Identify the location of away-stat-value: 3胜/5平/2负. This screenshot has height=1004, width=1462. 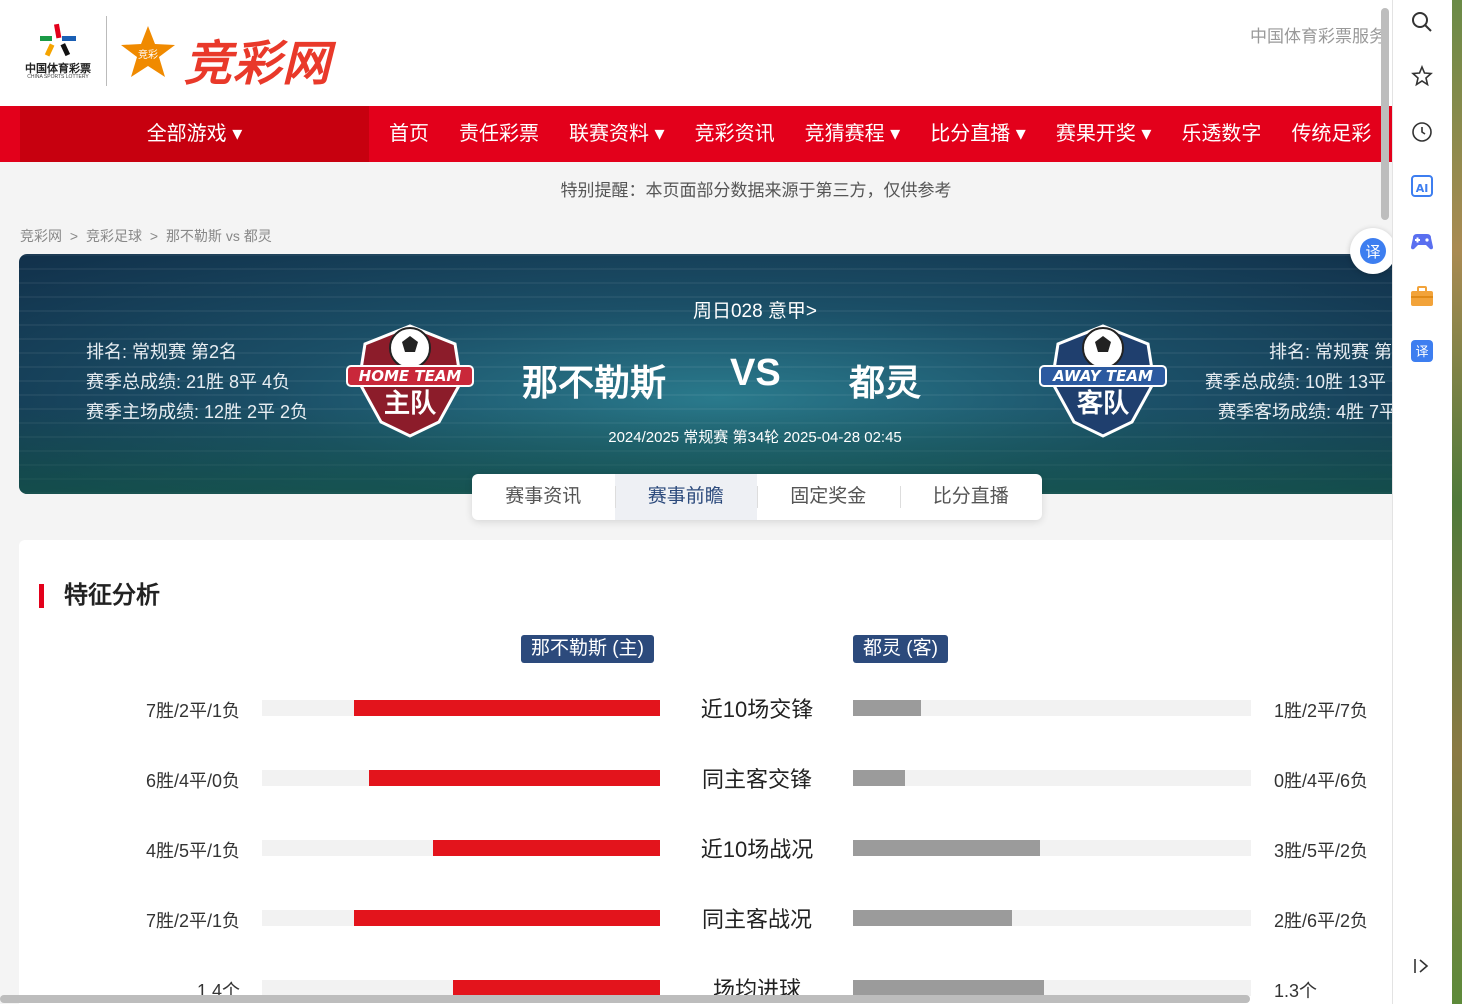
(1321, 851).